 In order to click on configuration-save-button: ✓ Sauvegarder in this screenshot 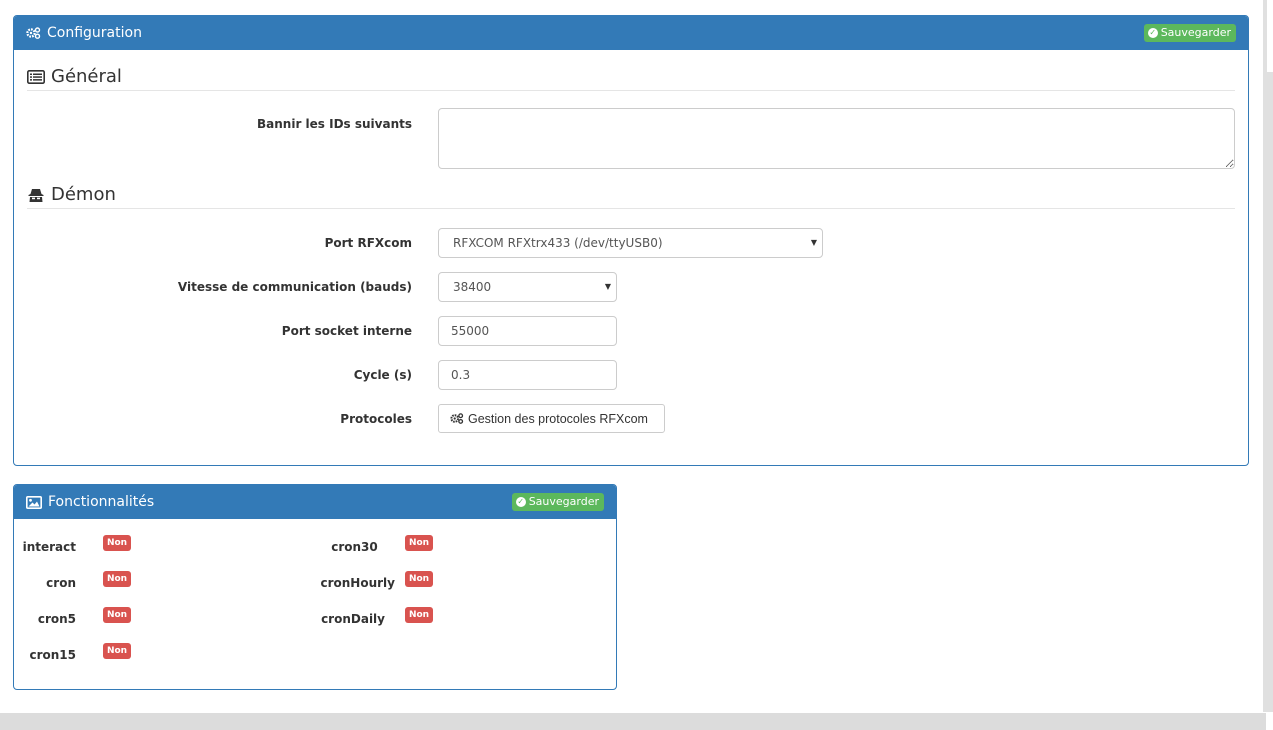, I will do `click(1189, 33)`.